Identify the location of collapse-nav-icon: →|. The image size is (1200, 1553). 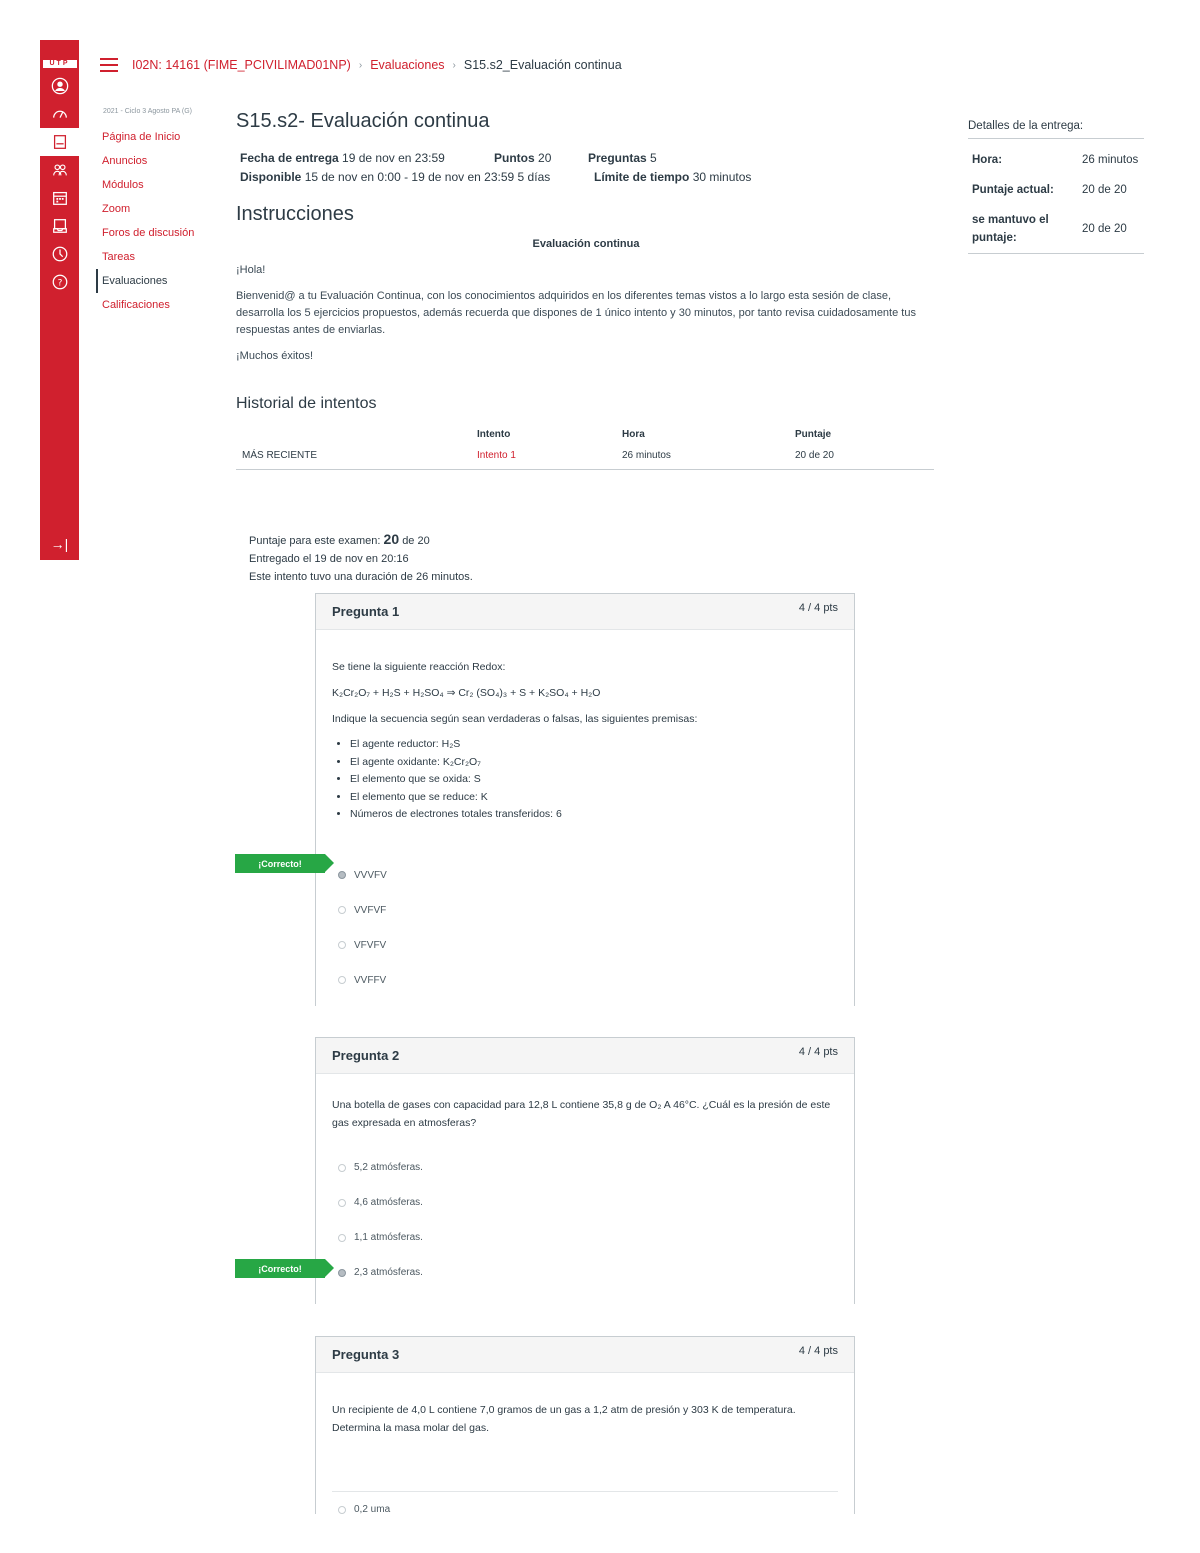
(59, 544).